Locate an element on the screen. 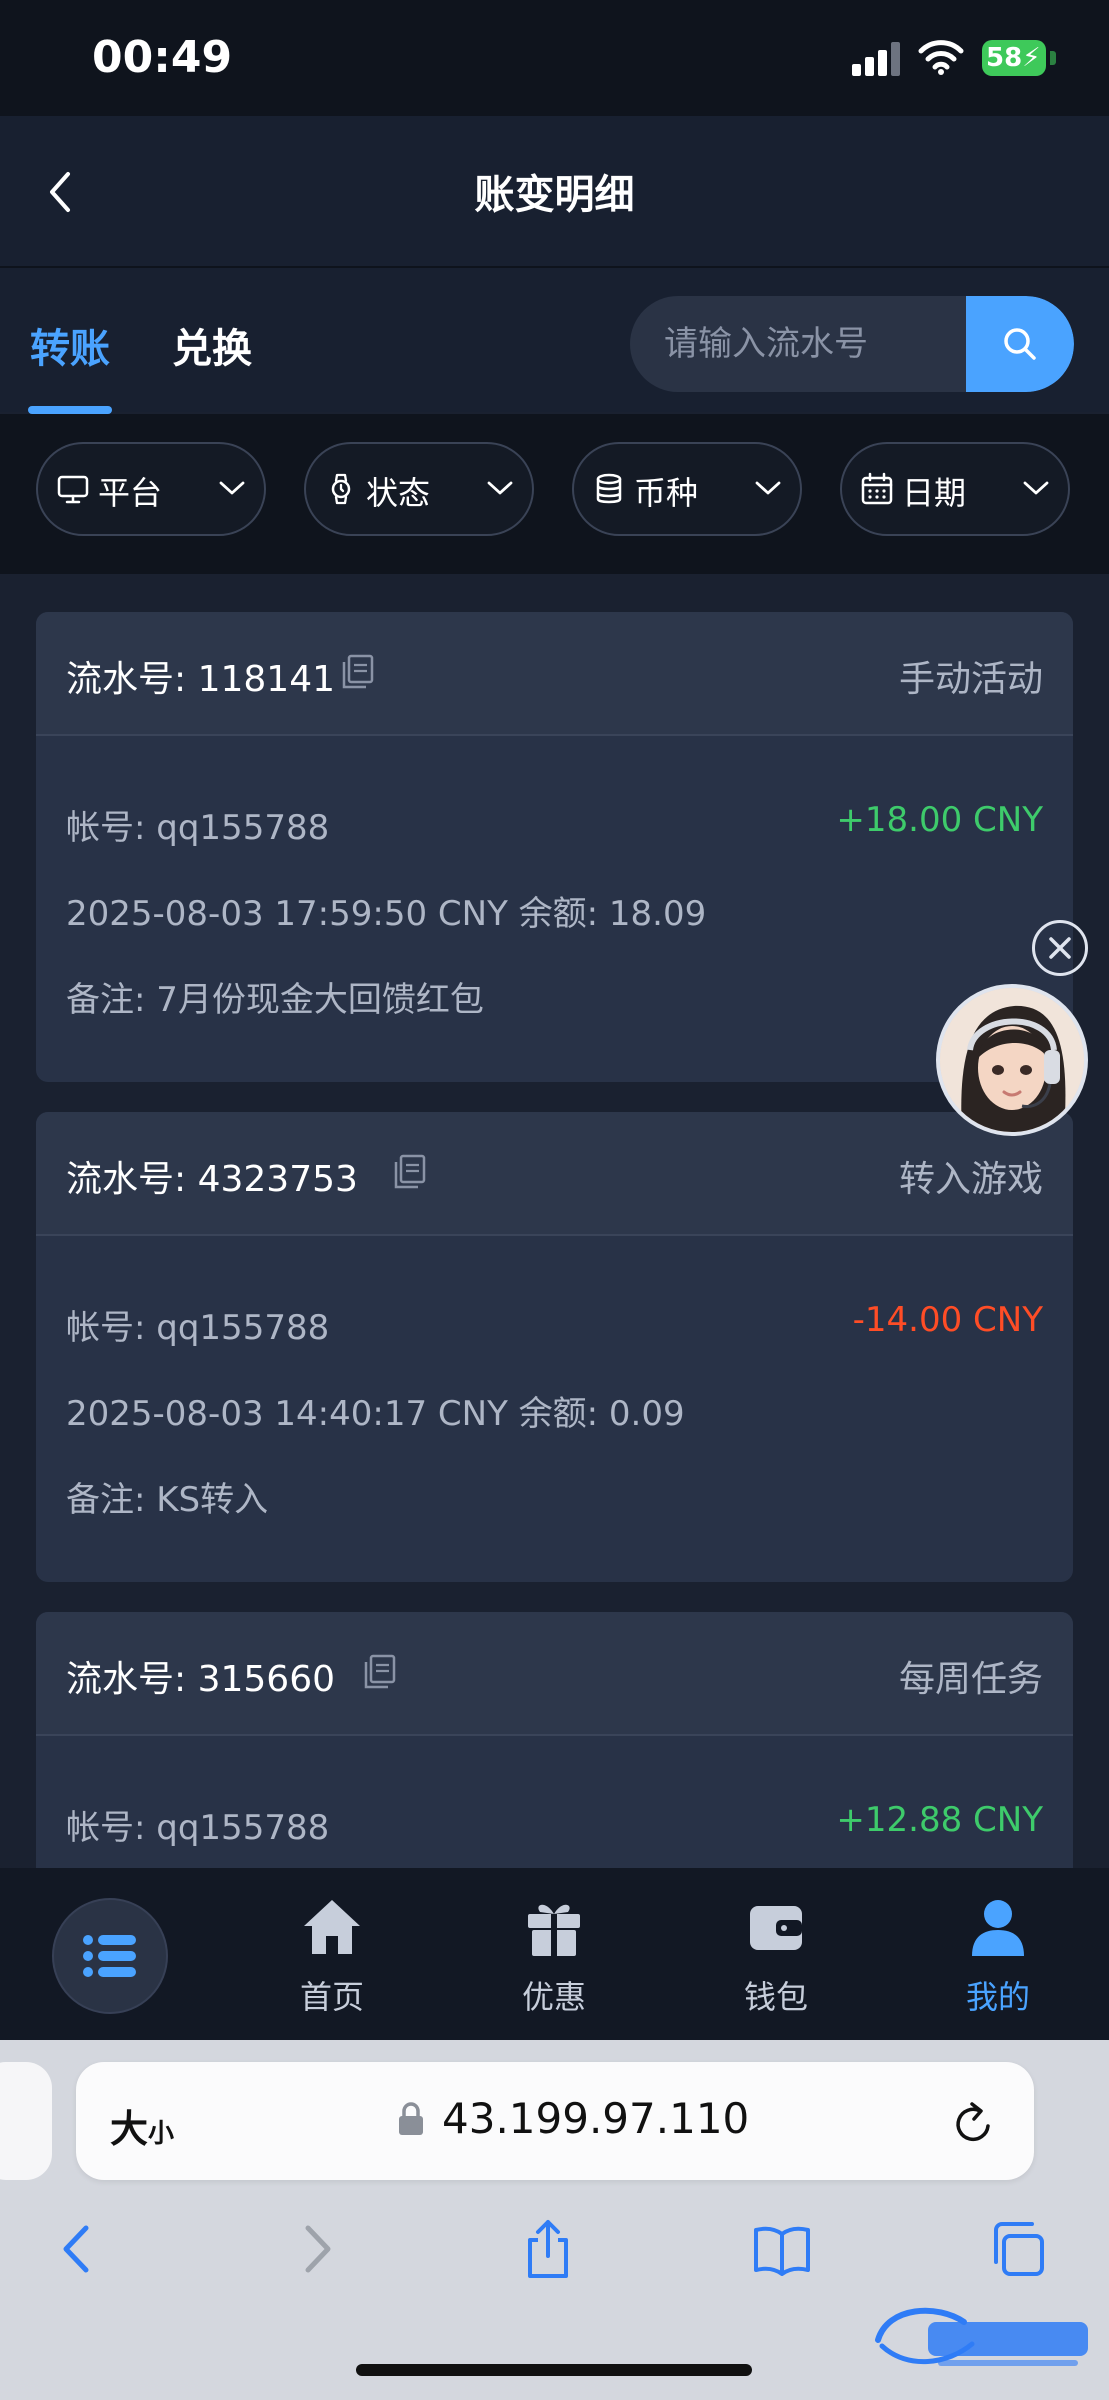 Image resolution: width=1109 pixels, height=2400 pixels. text-size-small: 小 is located at coordinates (161, 2134).